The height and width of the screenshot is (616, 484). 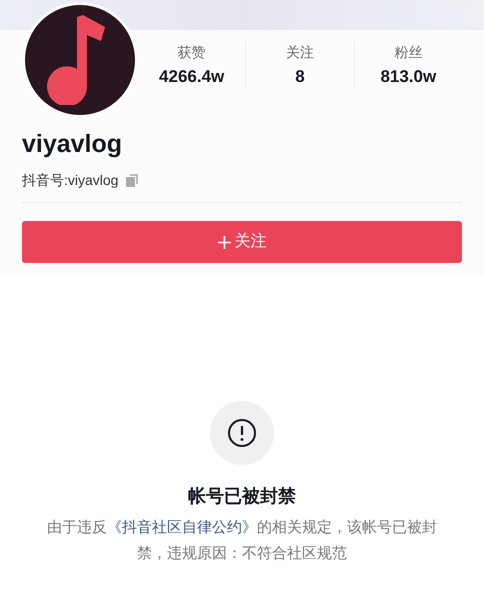 I want to click on follow-button: 关注, so click(x=242, y=242).